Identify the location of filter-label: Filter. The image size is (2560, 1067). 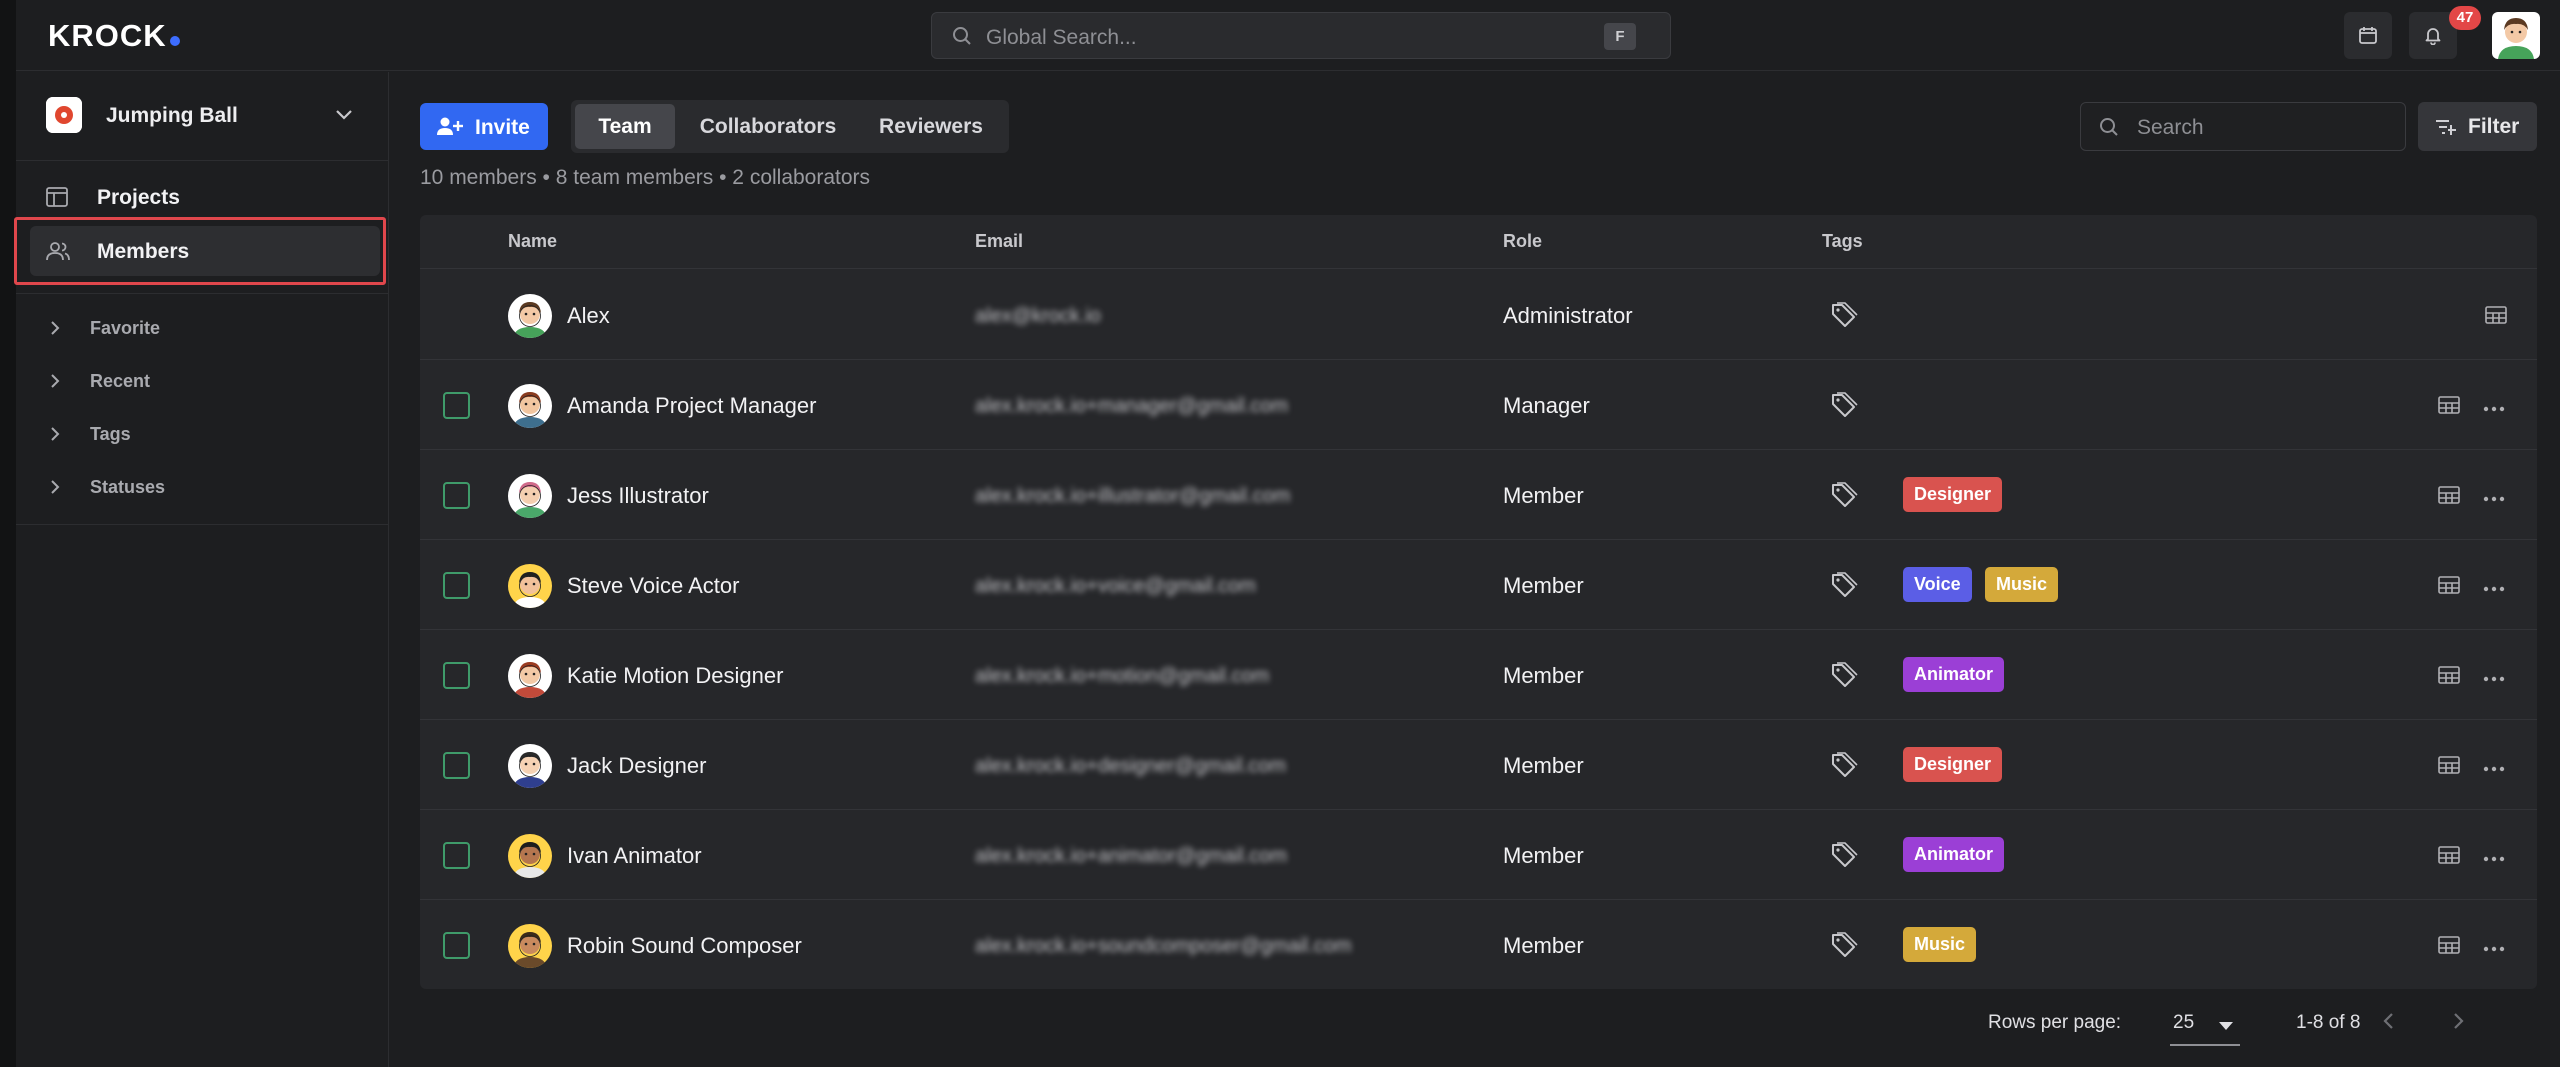
(2493, 127).